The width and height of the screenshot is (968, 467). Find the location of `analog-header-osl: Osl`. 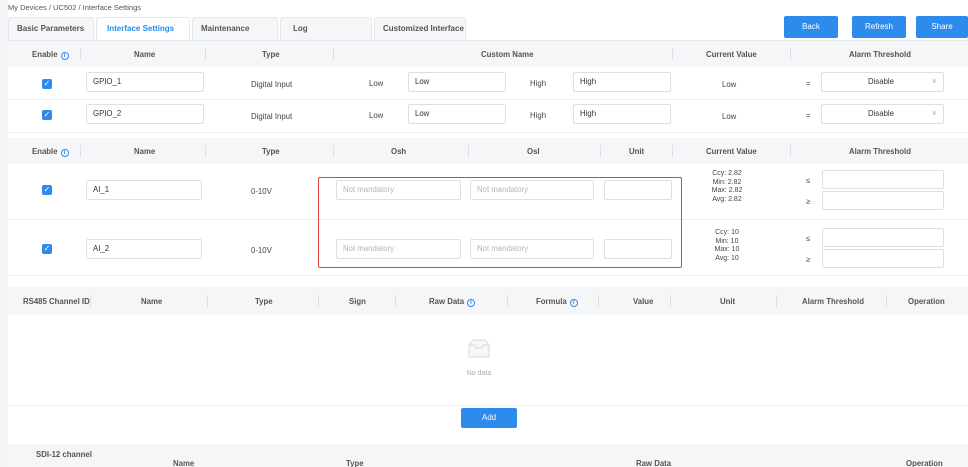

analog-header-osl: Osl is located at coordinates (533, 151).